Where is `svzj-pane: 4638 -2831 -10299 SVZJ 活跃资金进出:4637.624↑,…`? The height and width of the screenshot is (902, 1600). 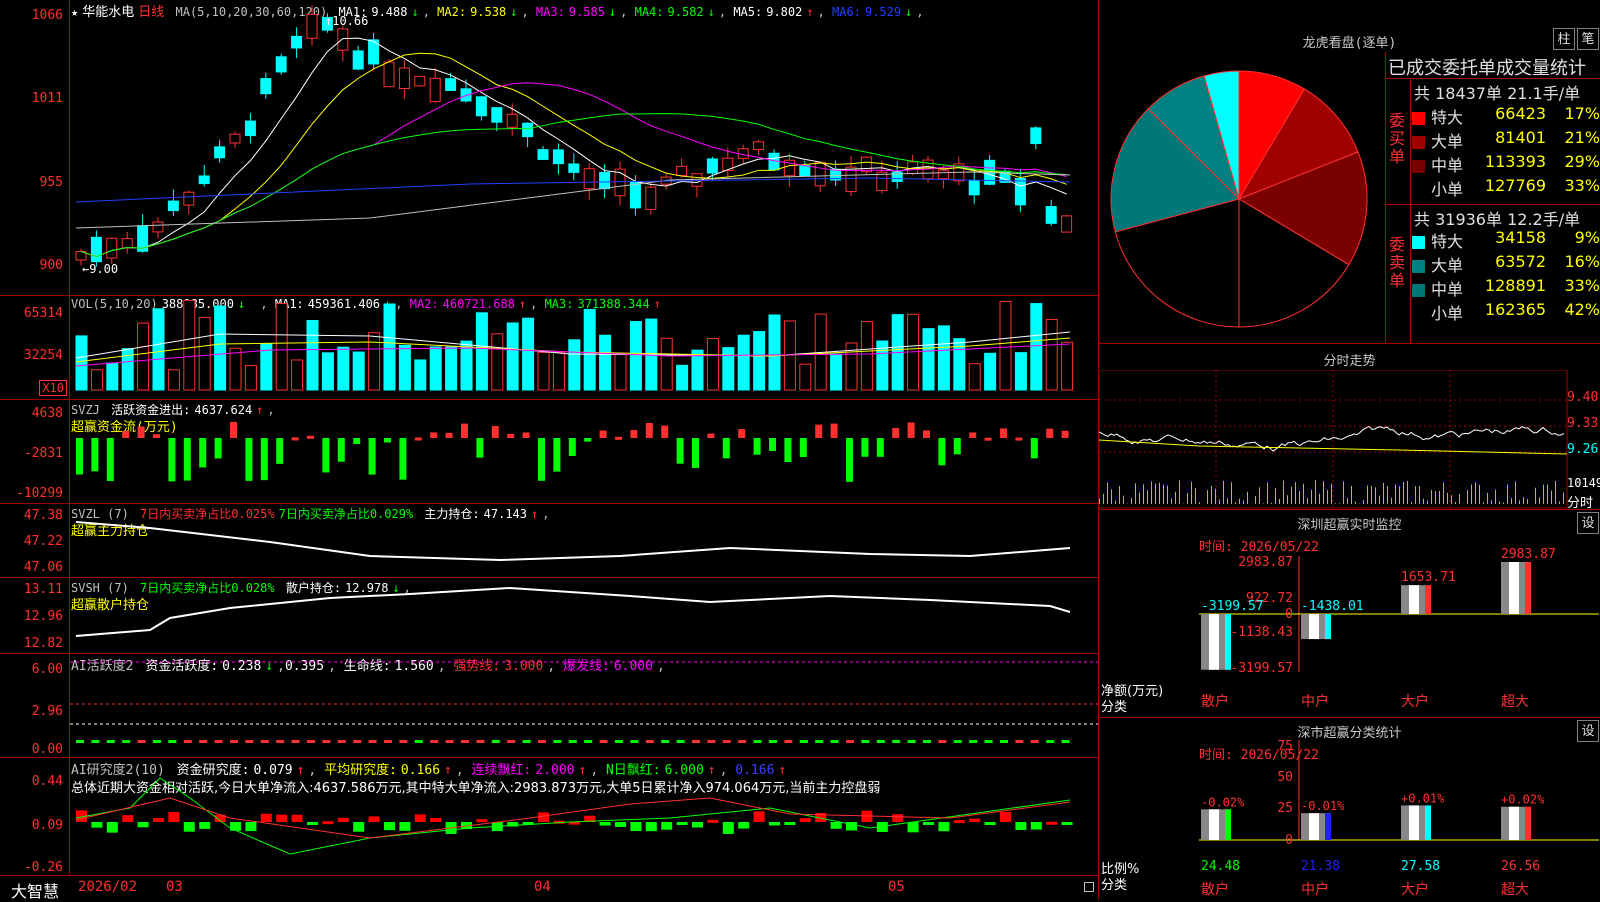 svzj-pane: 4638 -2831 -10299 SVZJ 活跃资金进出:4637.624↑,… is located at coordinates (549, 452).